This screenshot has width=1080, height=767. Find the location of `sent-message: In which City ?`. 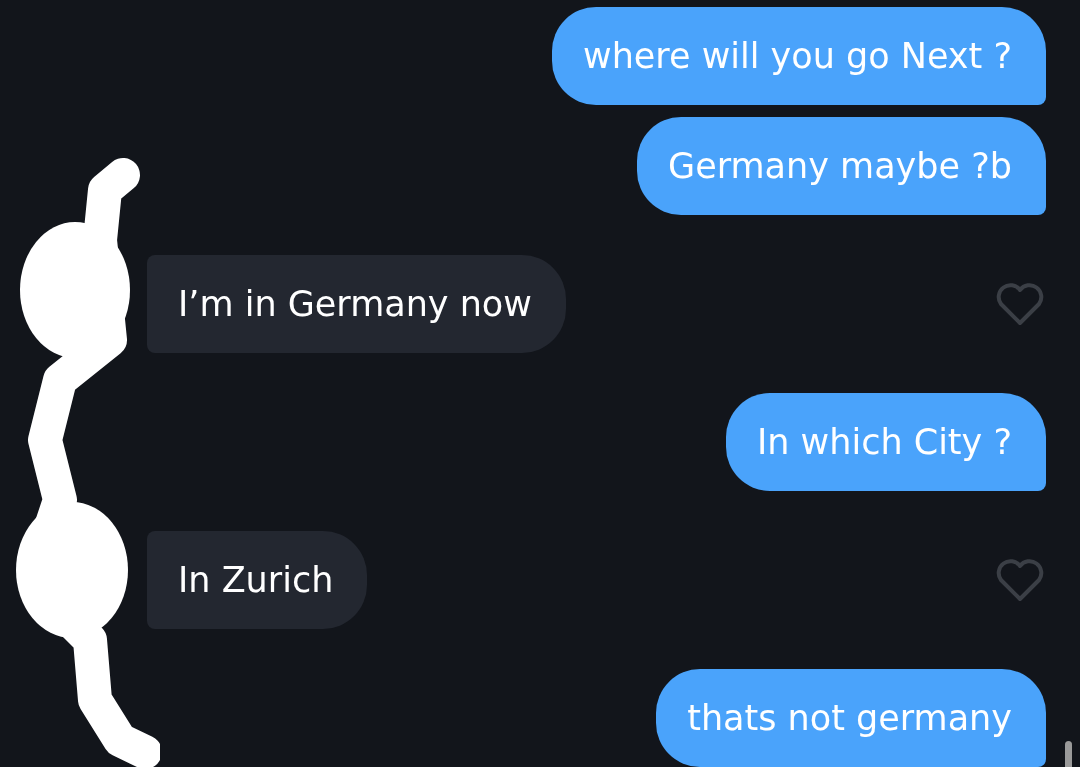

sent-message: In which City ? is located at coordinates (886, 442).